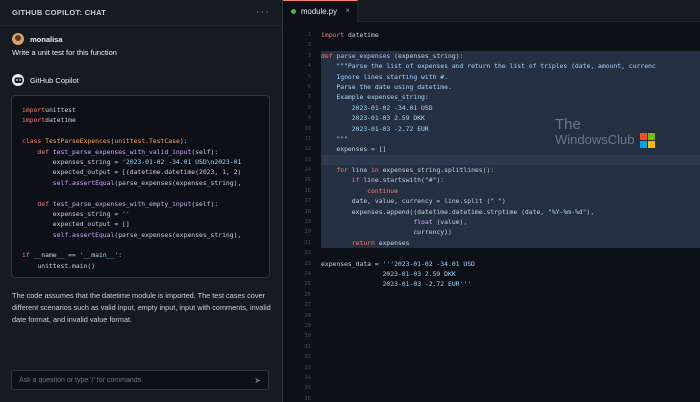  Describe the element at coordinates (382, 97) in the screenshot. I see `code-token: Example expenses_string:` at that location.